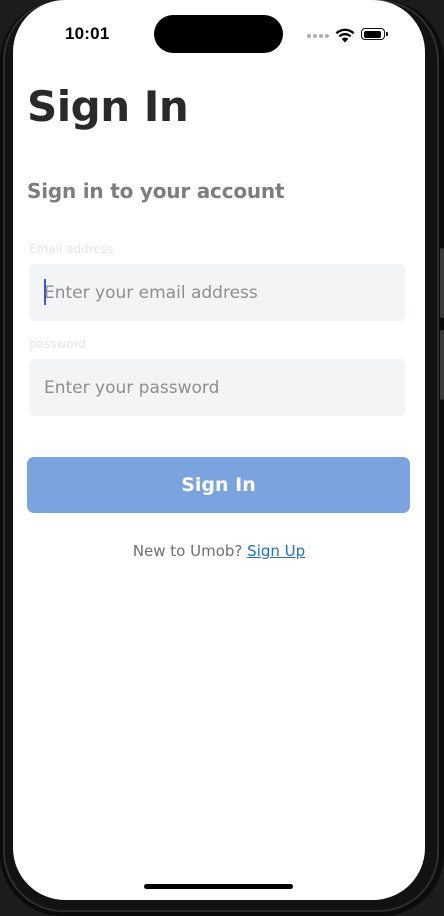 Image resolution: width=444 pixels, height=916 pixels. Describe the element at coordinates (218, 485) in the screenshot. I see `sign-in-button: Sign In` at that location.